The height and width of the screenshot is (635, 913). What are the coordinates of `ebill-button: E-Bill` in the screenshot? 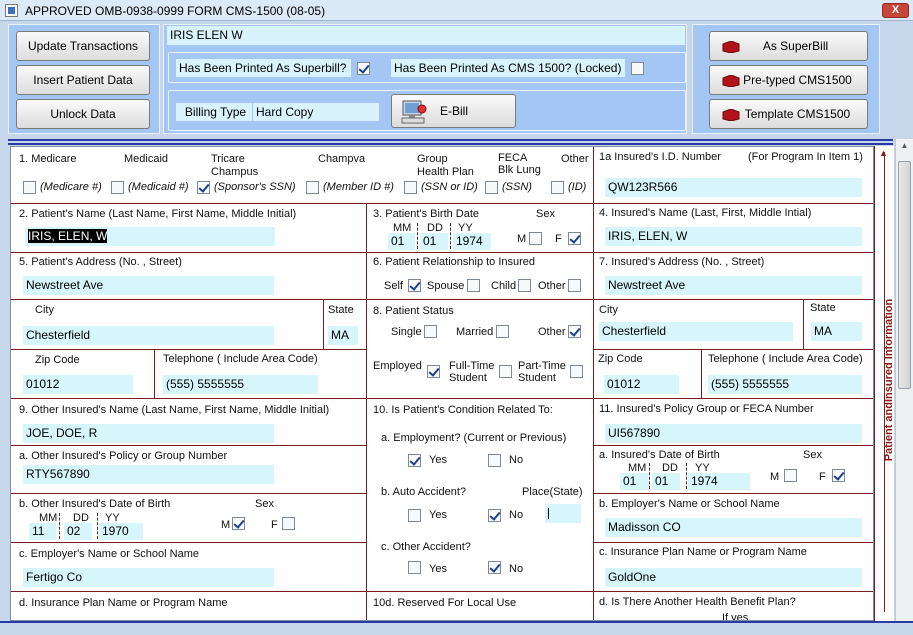 It's located at (453, 111).